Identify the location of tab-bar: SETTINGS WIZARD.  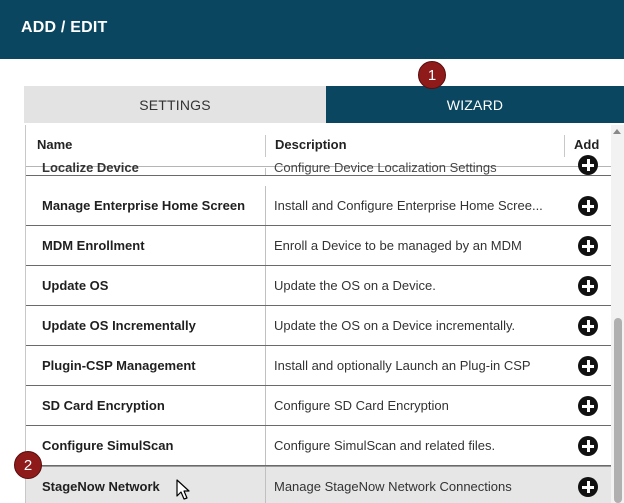
(324, 104).